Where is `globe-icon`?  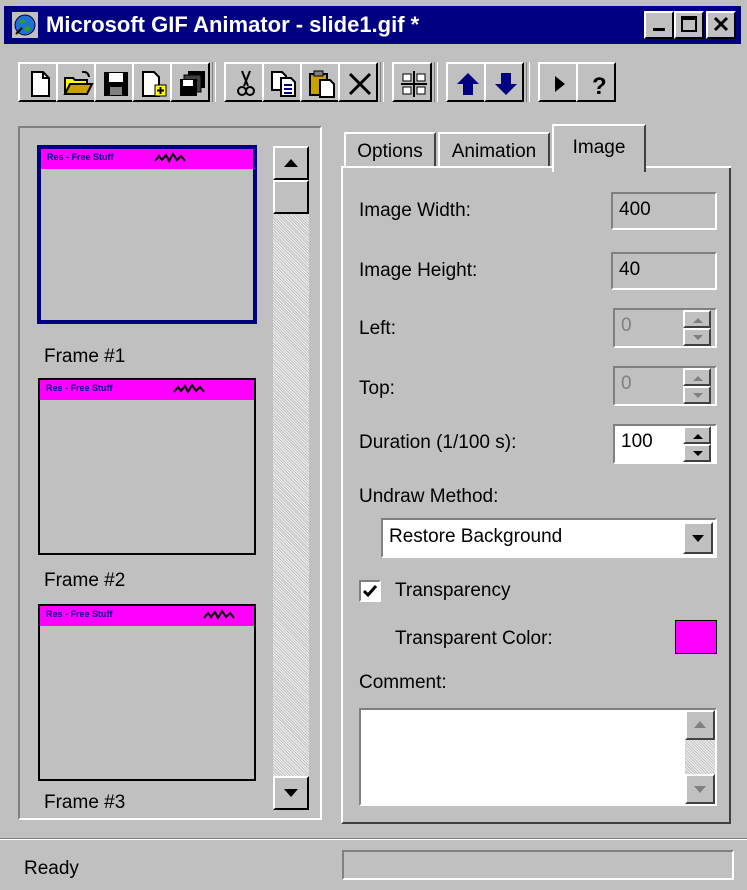 globe-icon is located at coordinates (25, 25).